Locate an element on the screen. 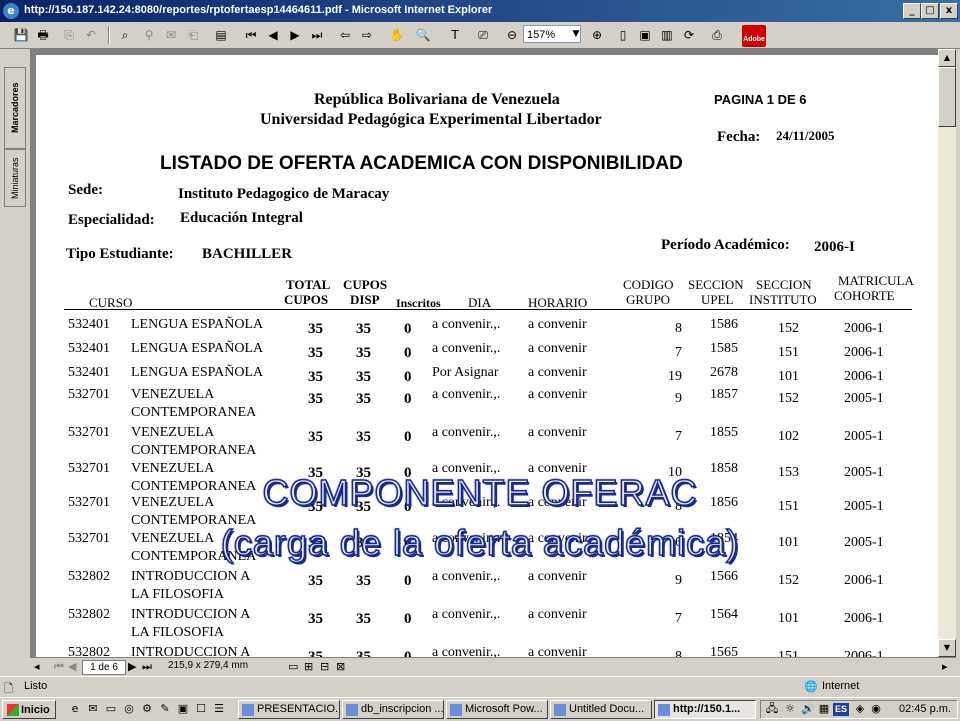 Image resolution: width=960 pixels, height=721 pixels. continuous-icon: ⊞ is located at coordinates (308, 667).